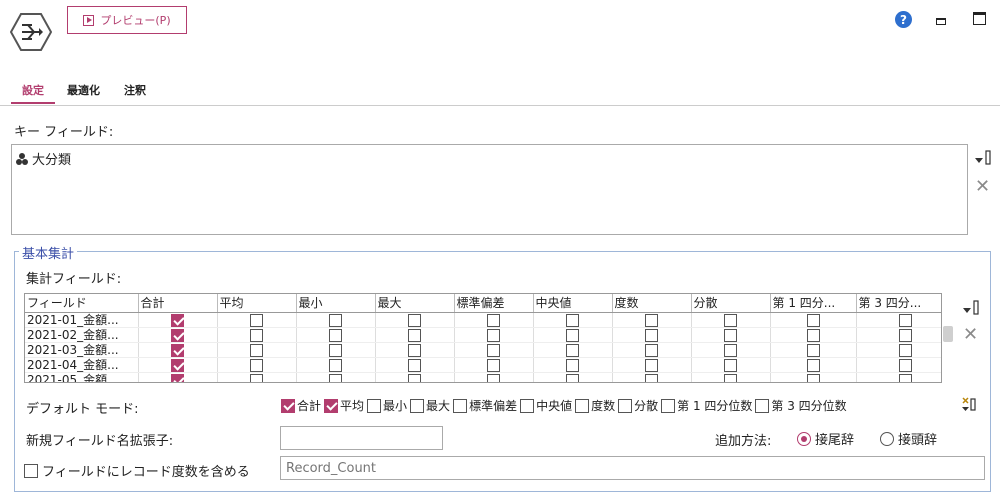 Image resolution: width=1000 pixels, height=500 pixels. Describe the element at coordinates (257, 303) in the screenshot. I see `column-header: 平均` at that location.